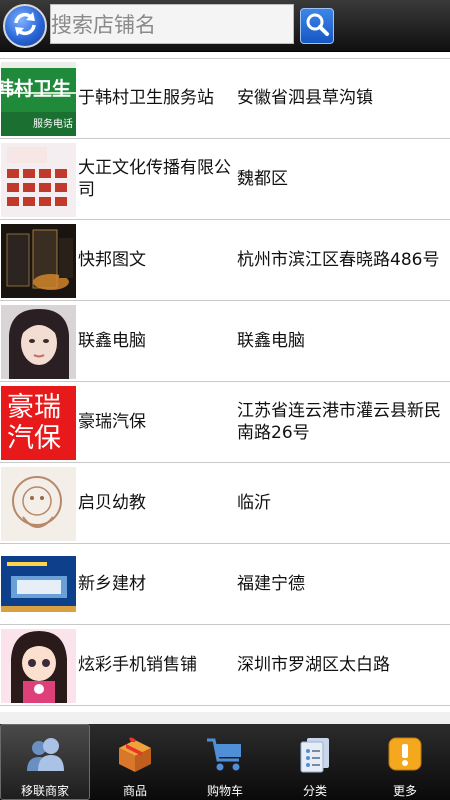  I want to click on tab-products: 商品, so click(135, 762).